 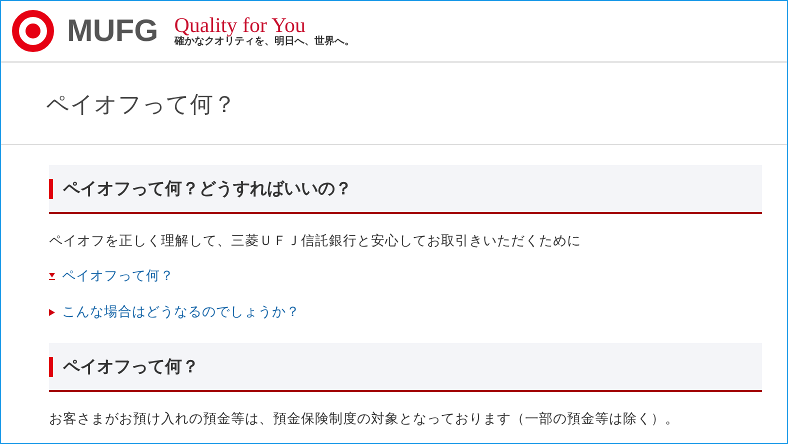 What do you see at coordinates (33, 31) in the screenshot?
I see `logo-icon` at bounding box center [33, 31].